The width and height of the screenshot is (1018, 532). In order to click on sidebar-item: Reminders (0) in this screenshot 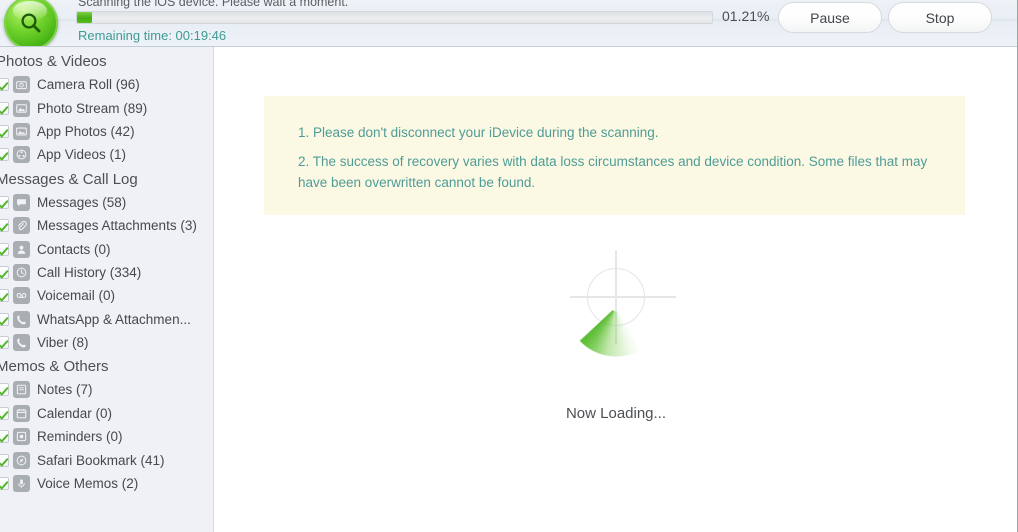, I will do `click(106, 436)`.